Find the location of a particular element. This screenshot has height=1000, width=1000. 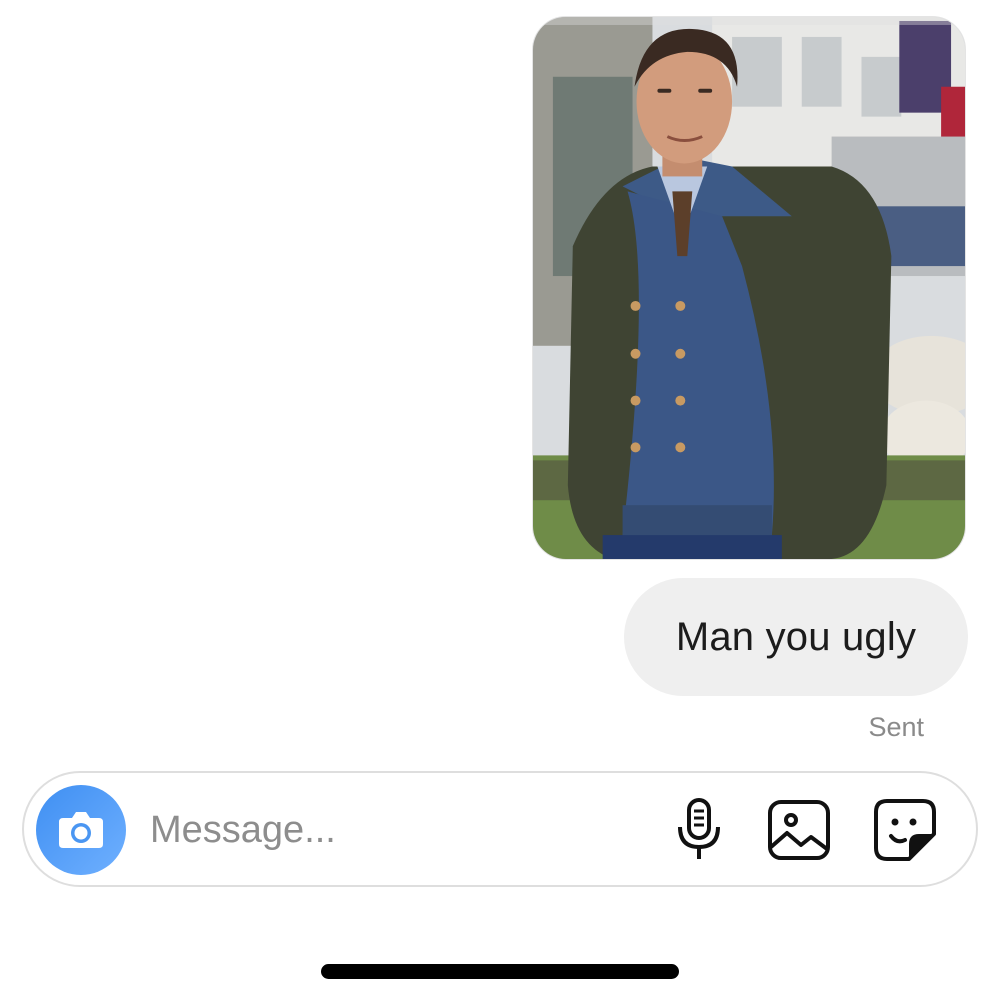

microphone-icon is located at coordinates (699, 828).